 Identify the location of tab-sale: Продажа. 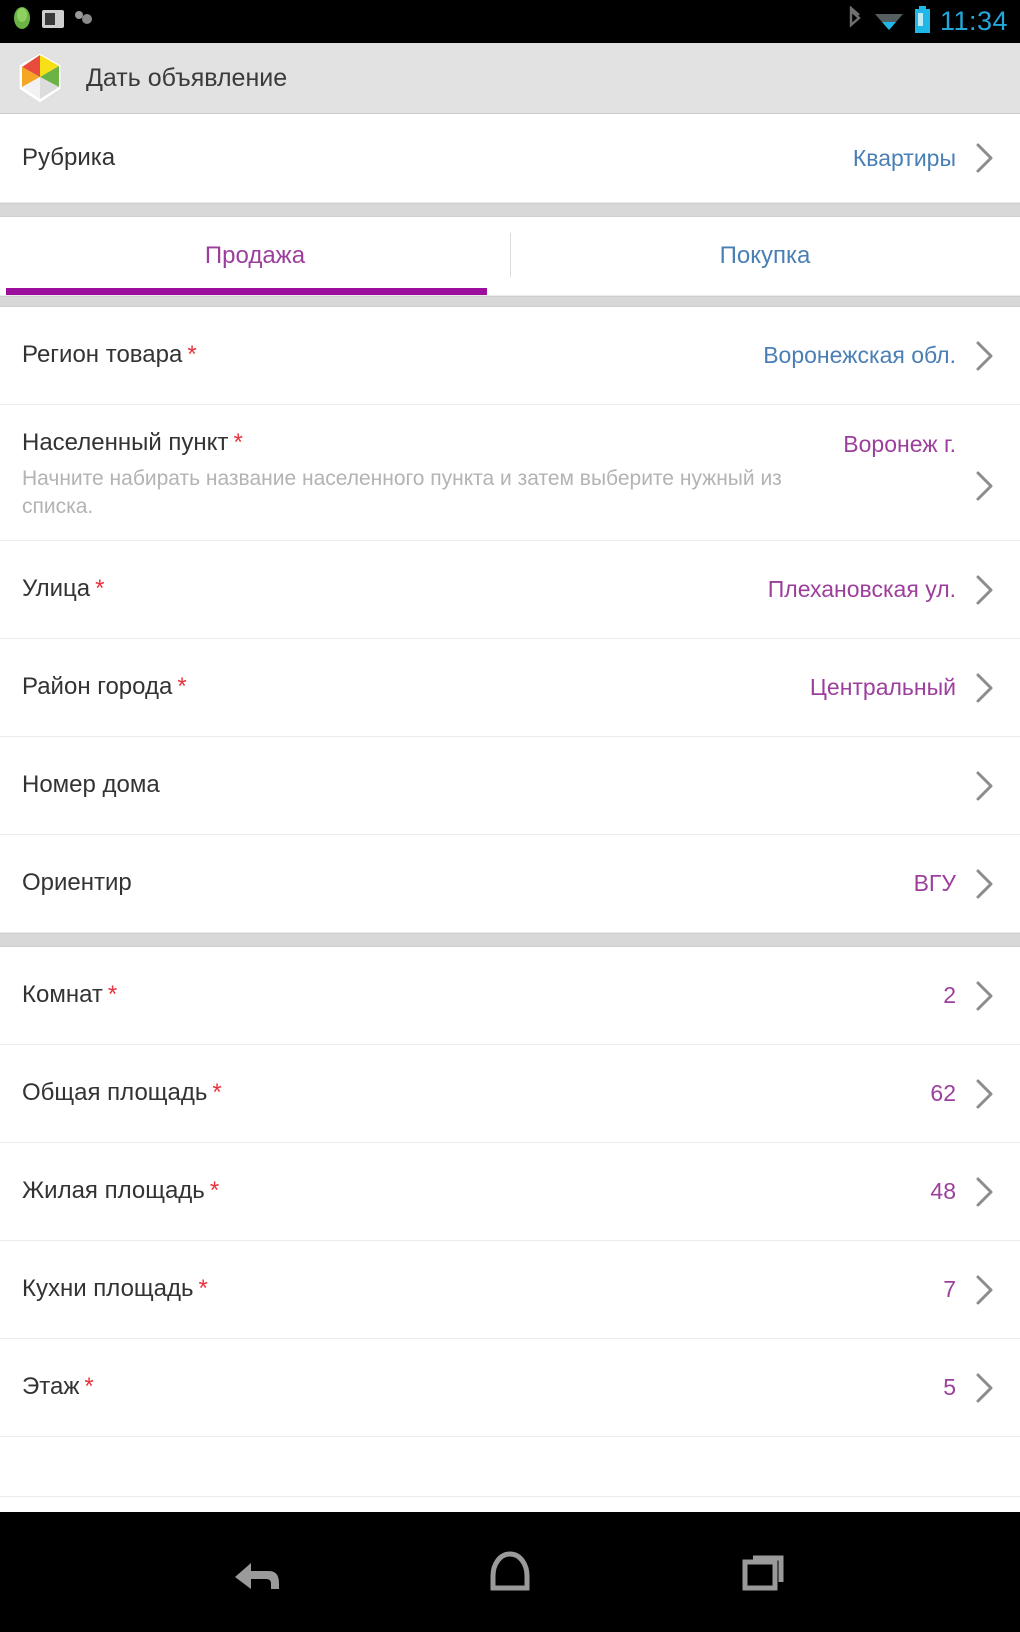
(255, 256).